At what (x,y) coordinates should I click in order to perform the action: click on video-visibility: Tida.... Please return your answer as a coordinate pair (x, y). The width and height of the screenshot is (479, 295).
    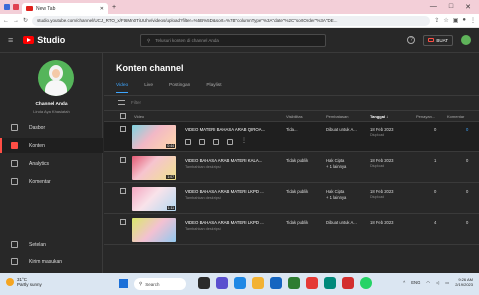
    Looking at the image, I should click on (291, 129).